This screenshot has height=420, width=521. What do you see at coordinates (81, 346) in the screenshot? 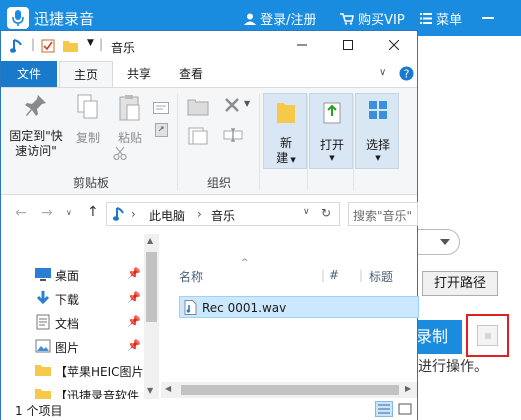
I see `nav-item-pictures: 图片 📌` at bounding box center [81, 346].